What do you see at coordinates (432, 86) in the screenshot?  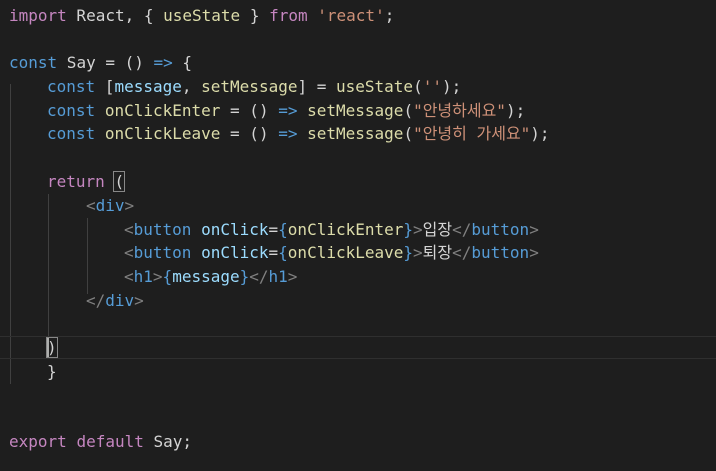 I see `string-empty: ''` at bounding box center [432, 86].